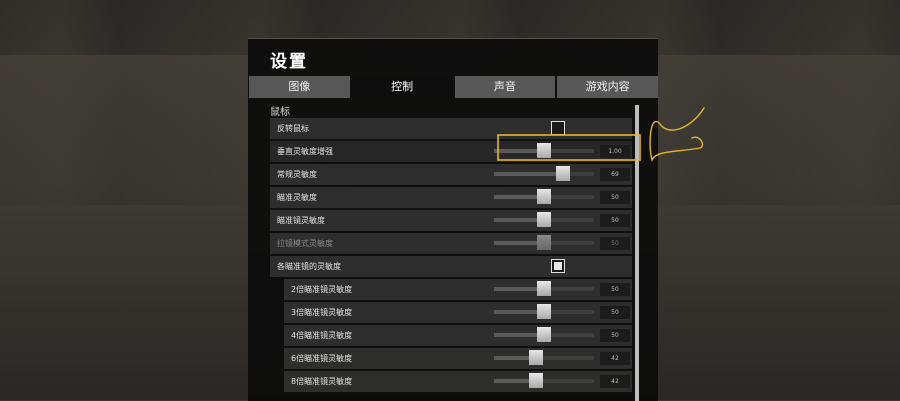  I want to click on tab-sound: 声音, so click(505, 87).